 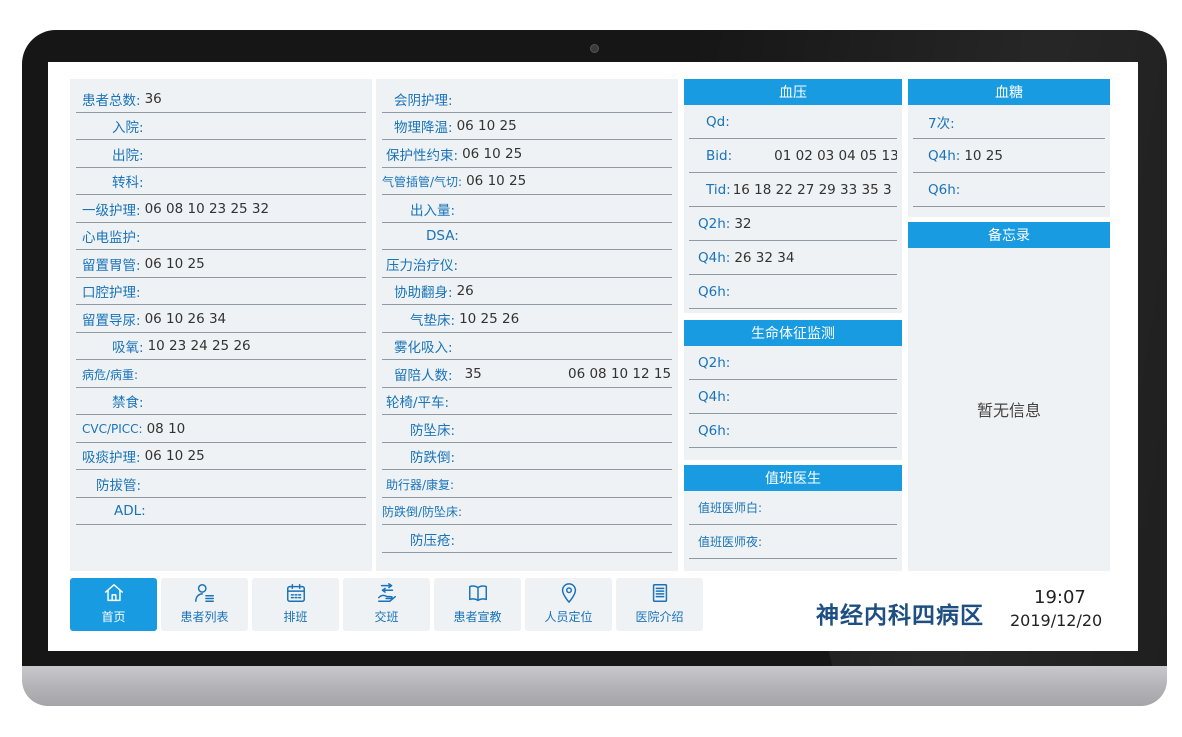 I want to click on list-item: 雾化吸入:, so click(x=527, y=346).